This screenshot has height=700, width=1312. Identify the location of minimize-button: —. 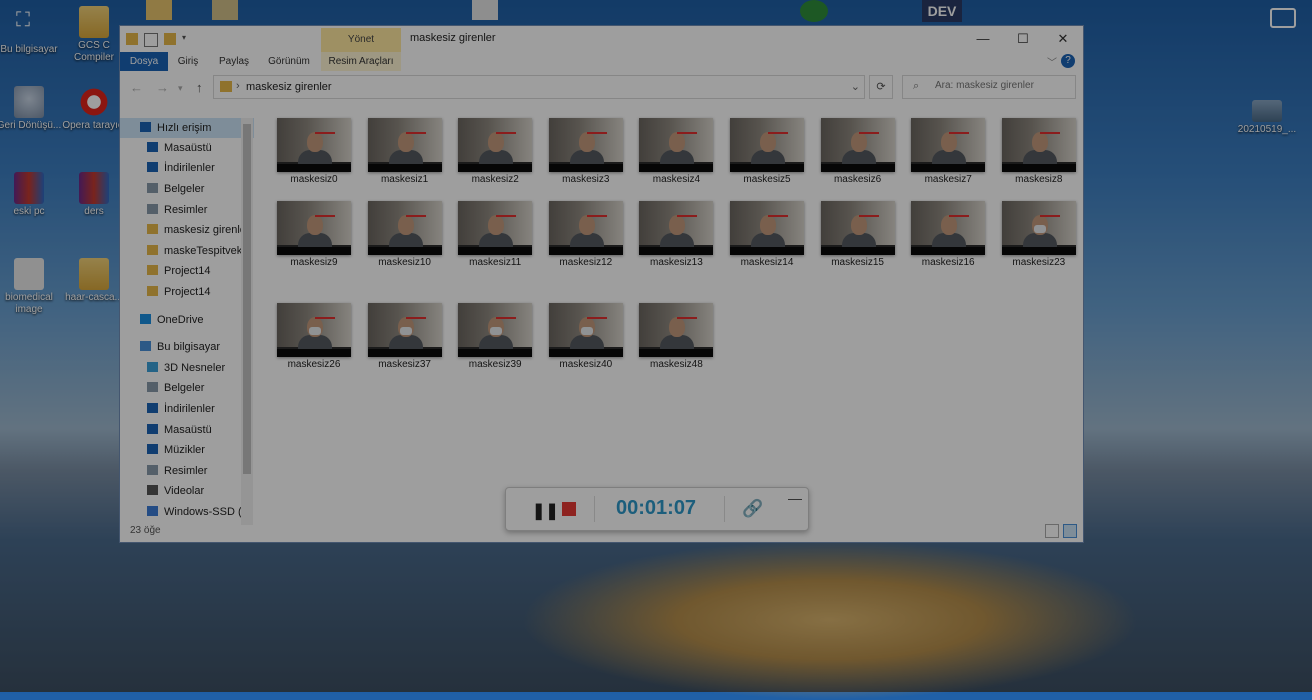
(983, 40).